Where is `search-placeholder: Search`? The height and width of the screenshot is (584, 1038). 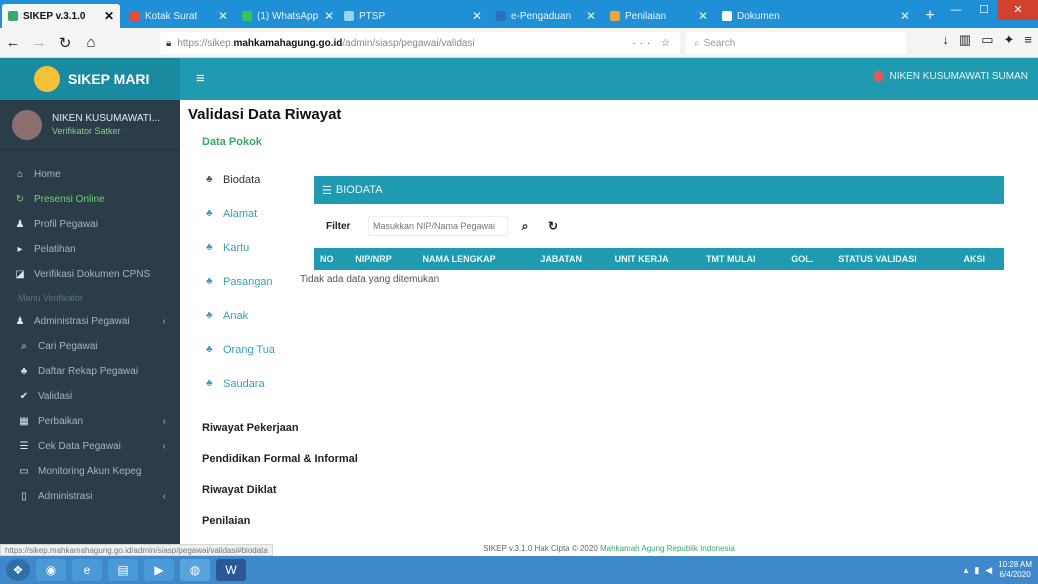
search-placeholder: Search is located at coordinates (719, 43).